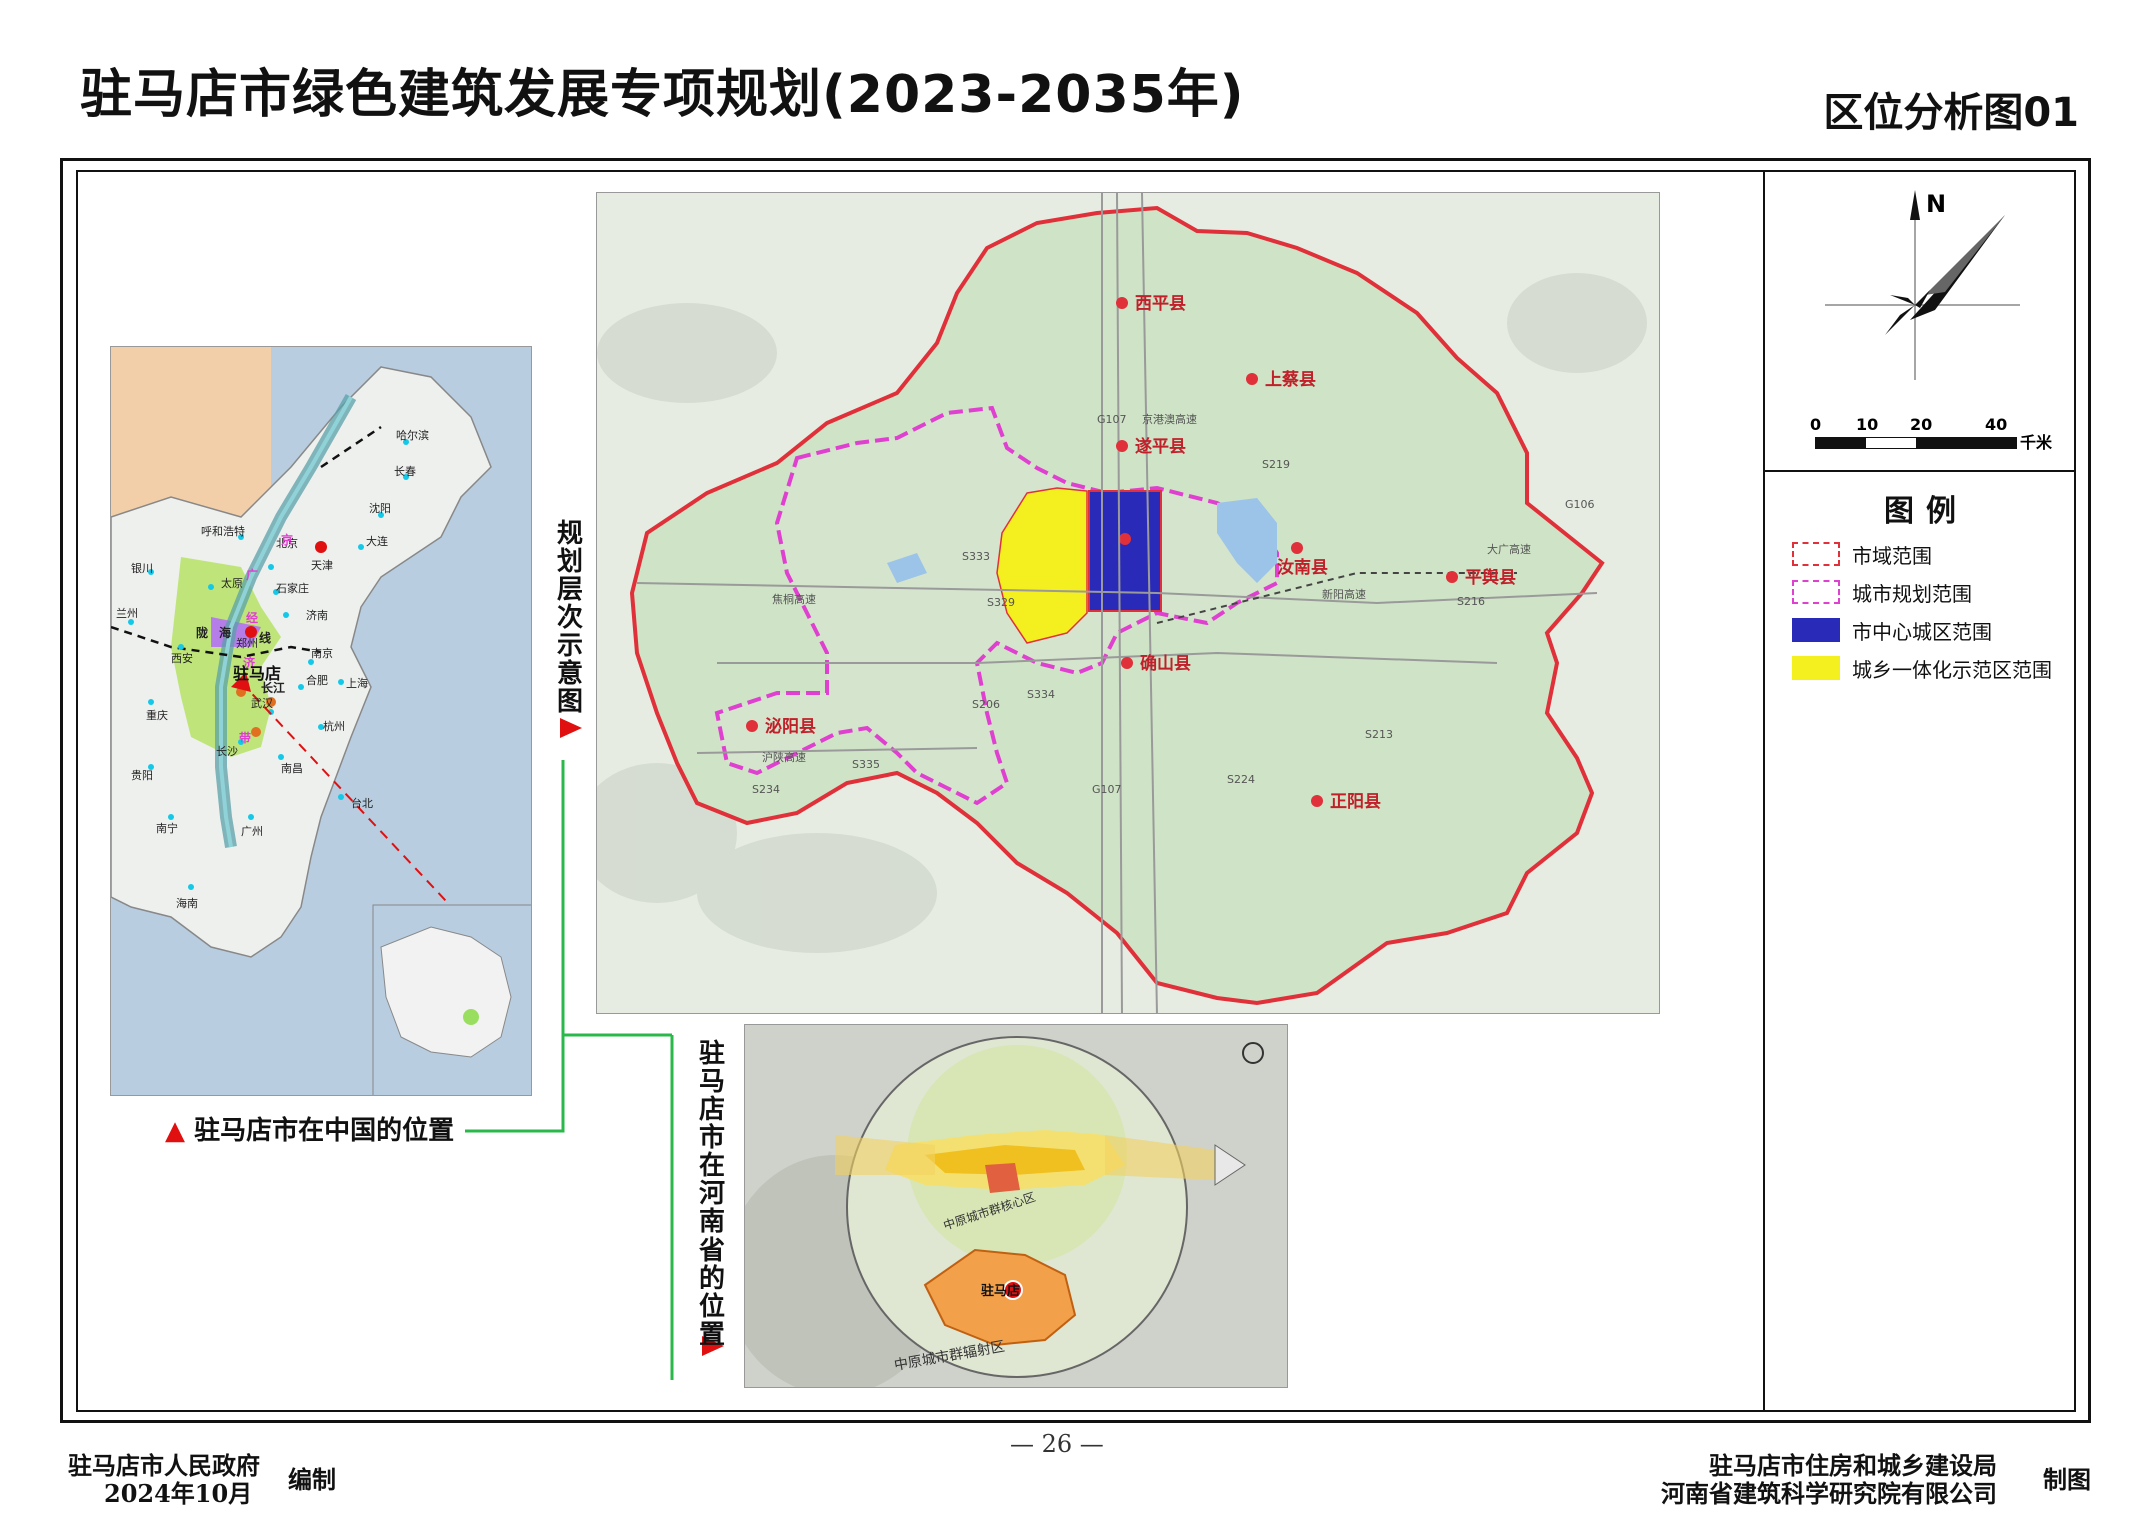  Describe the element at coordinates (1000, 1291) in the screenshot. I see `henan-center-label: 驻马店` at that location.